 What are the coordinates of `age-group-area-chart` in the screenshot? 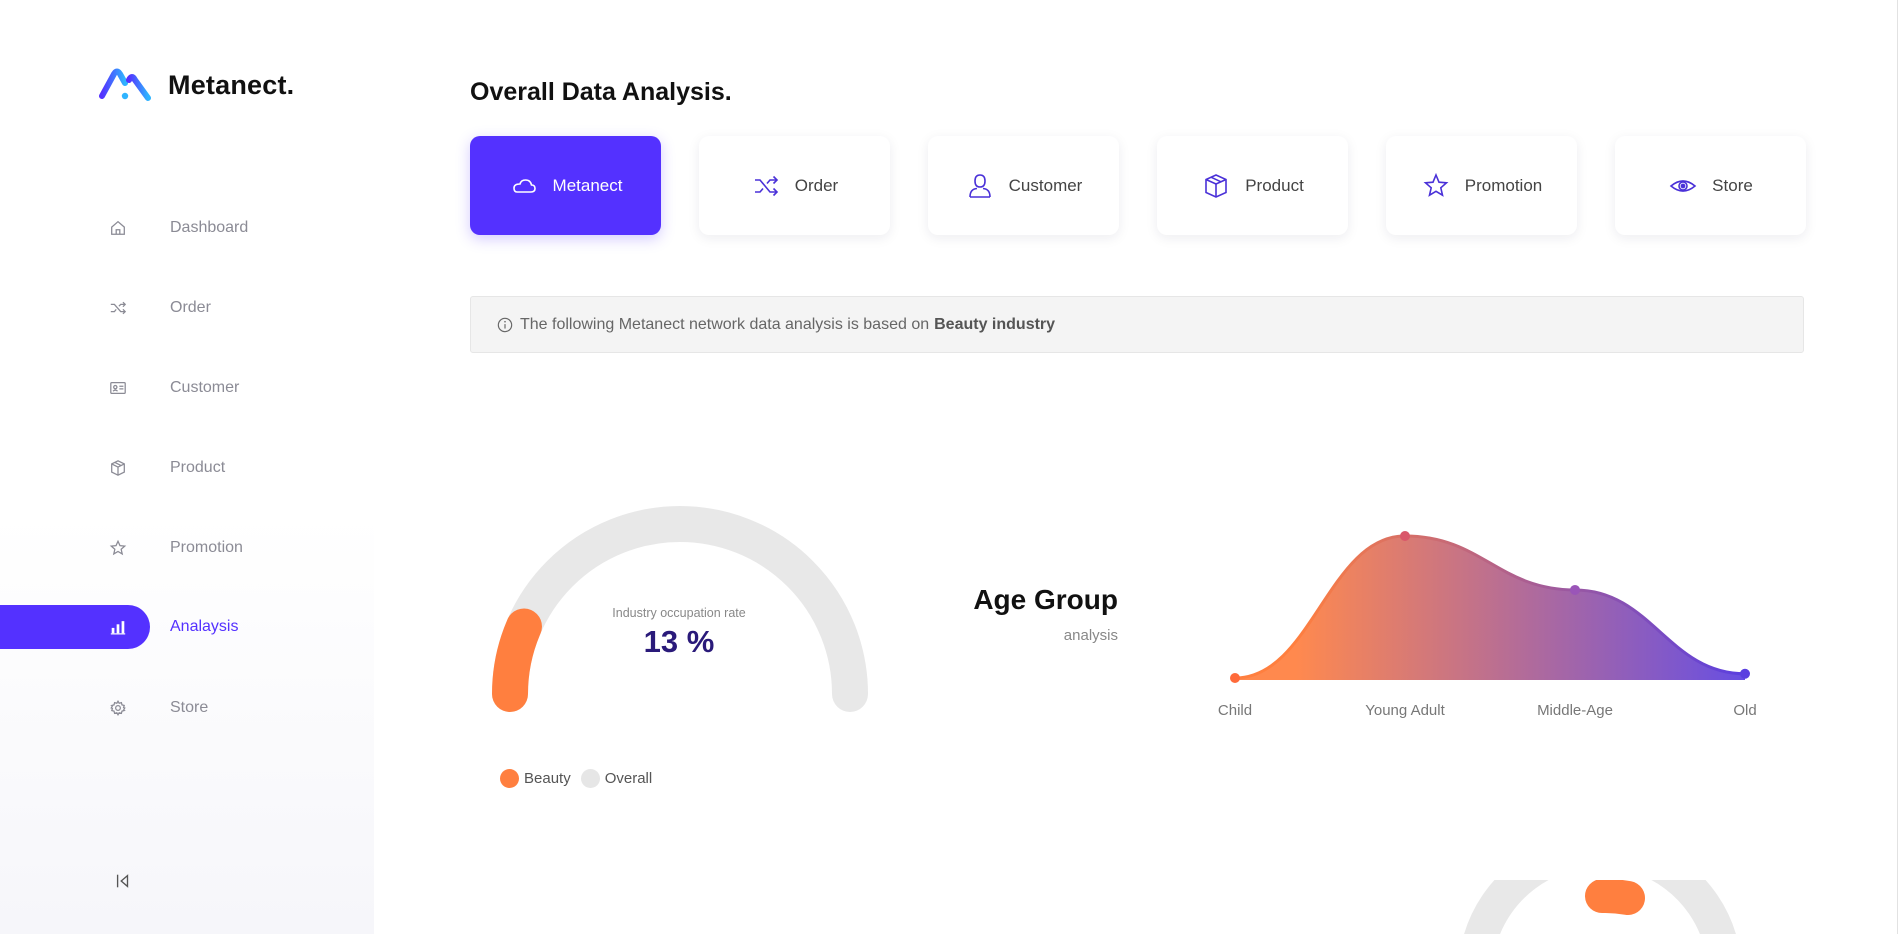 It's located at (1490, 607).